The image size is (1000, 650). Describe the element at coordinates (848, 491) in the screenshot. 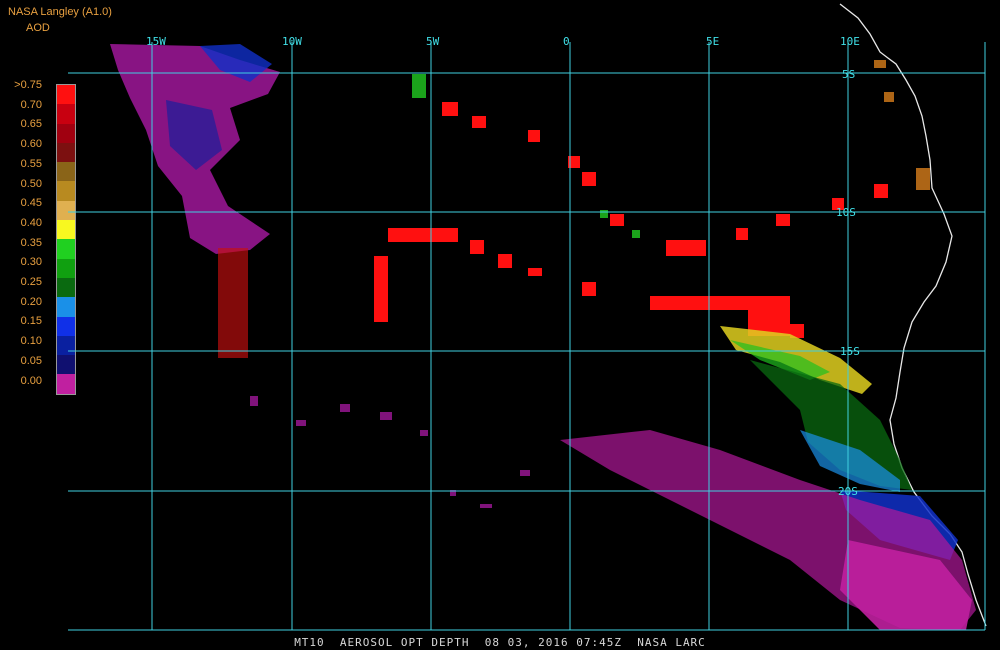

I see `lat-label: 20S` at that location.